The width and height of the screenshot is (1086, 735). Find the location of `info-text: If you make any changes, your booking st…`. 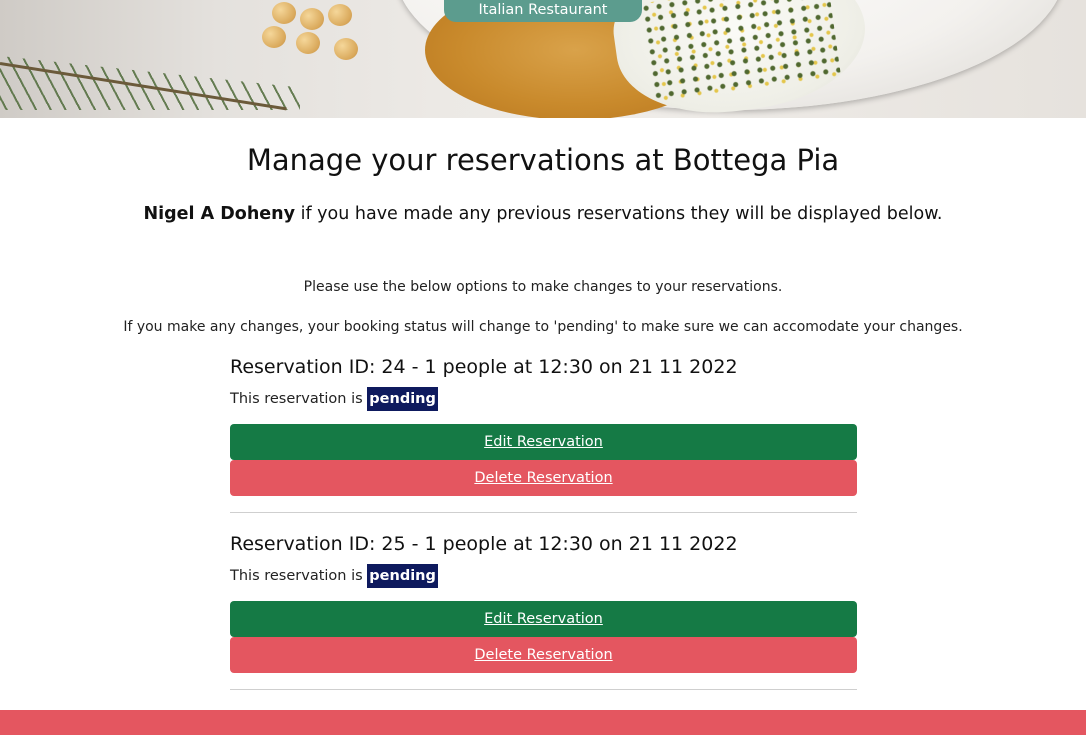

info-text: If you make any changes, your booking st… is located at coordinates (543, 327).